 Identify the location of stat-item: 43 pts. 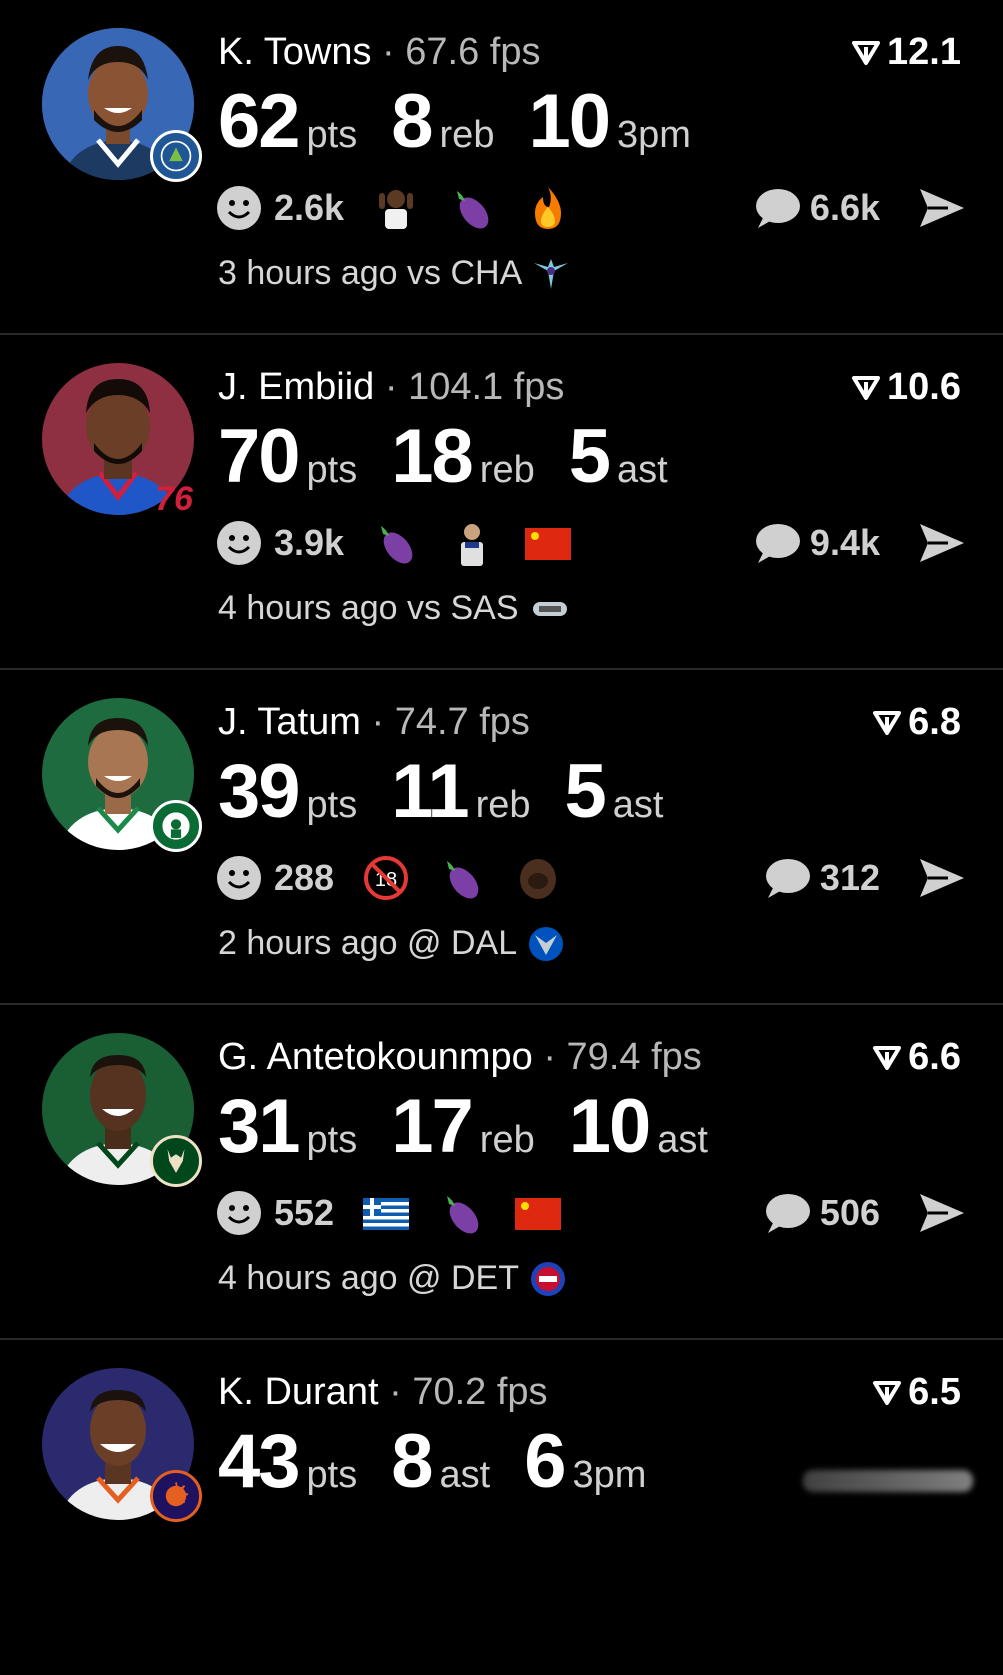
(288, 1461).